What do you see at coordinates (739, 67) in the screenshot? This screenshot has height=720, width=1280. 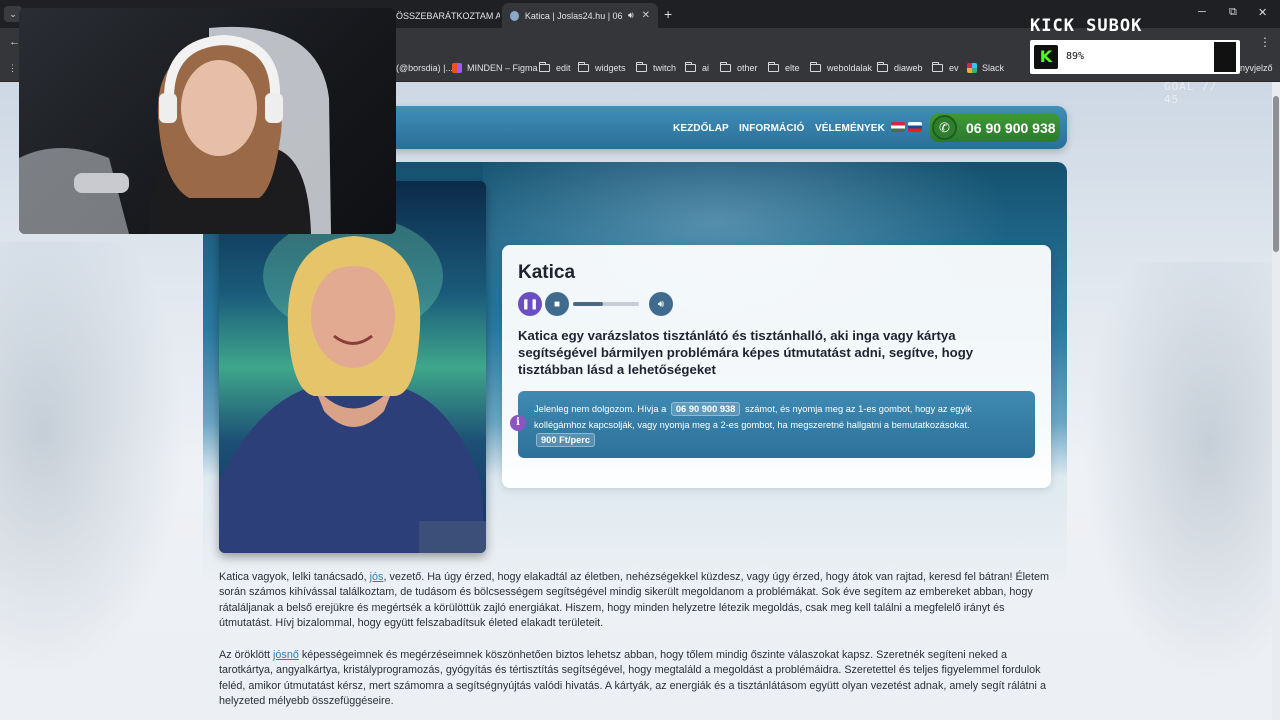 I see `bookmark-item: other` at bounding box center [739, 67].